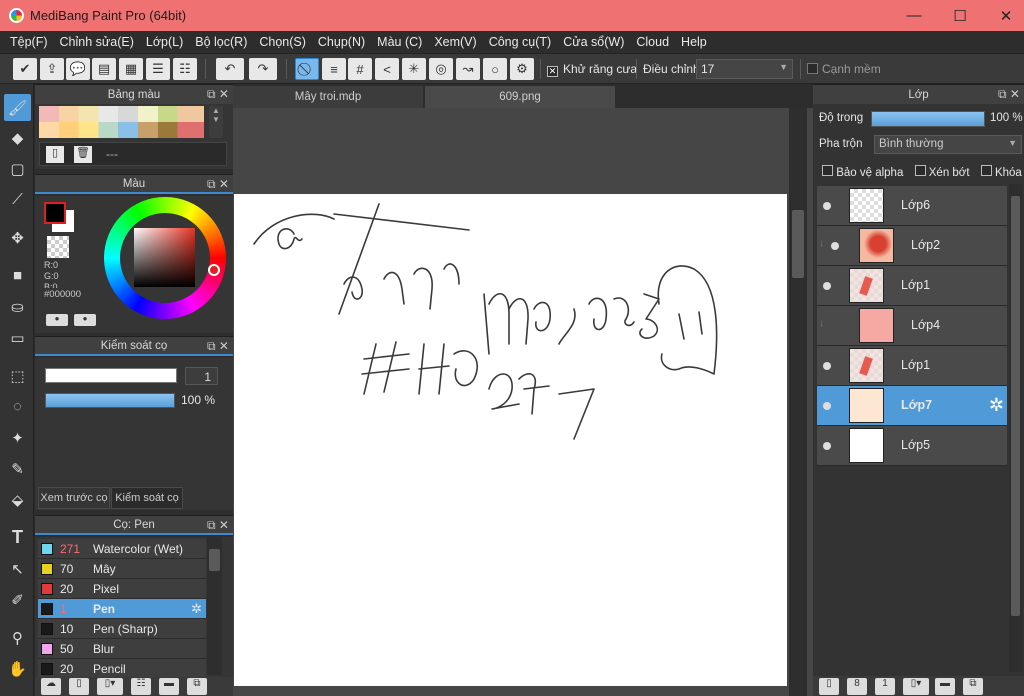 Image resolution: width=1024 pixels, height=696 pixels. Describe the element at coordinates (282, 42) in the screenshot. I see `menu-select: Chọn(S)` at that location.